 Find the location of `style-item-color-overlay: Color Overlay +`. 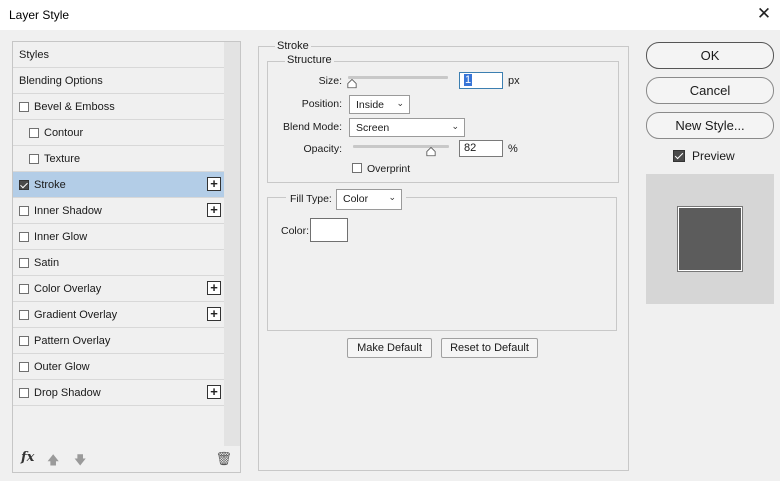

style-item-color-overlay: Color Overlay + is located at coordinates (118, 289).